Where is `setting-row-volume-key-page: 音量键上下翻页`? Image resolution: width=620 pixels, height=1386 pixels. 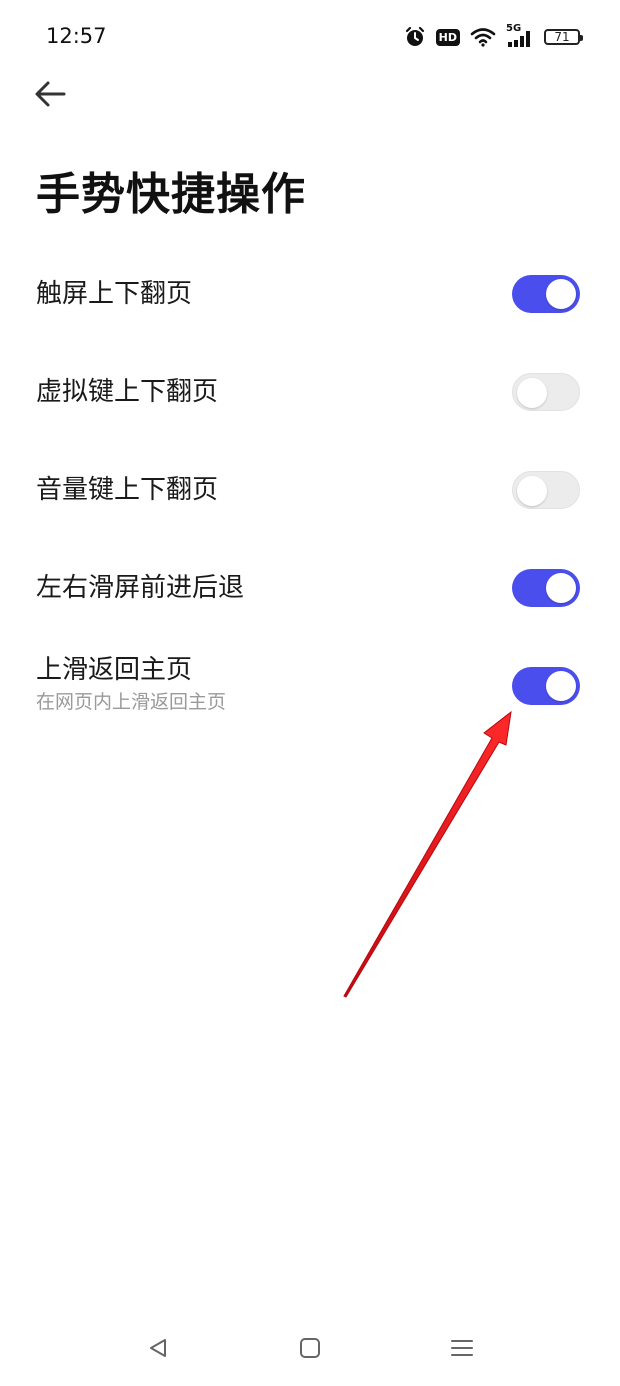 setting-row-volume-key-page: 音量键上下翻页 is located at coordinates (310, 490).